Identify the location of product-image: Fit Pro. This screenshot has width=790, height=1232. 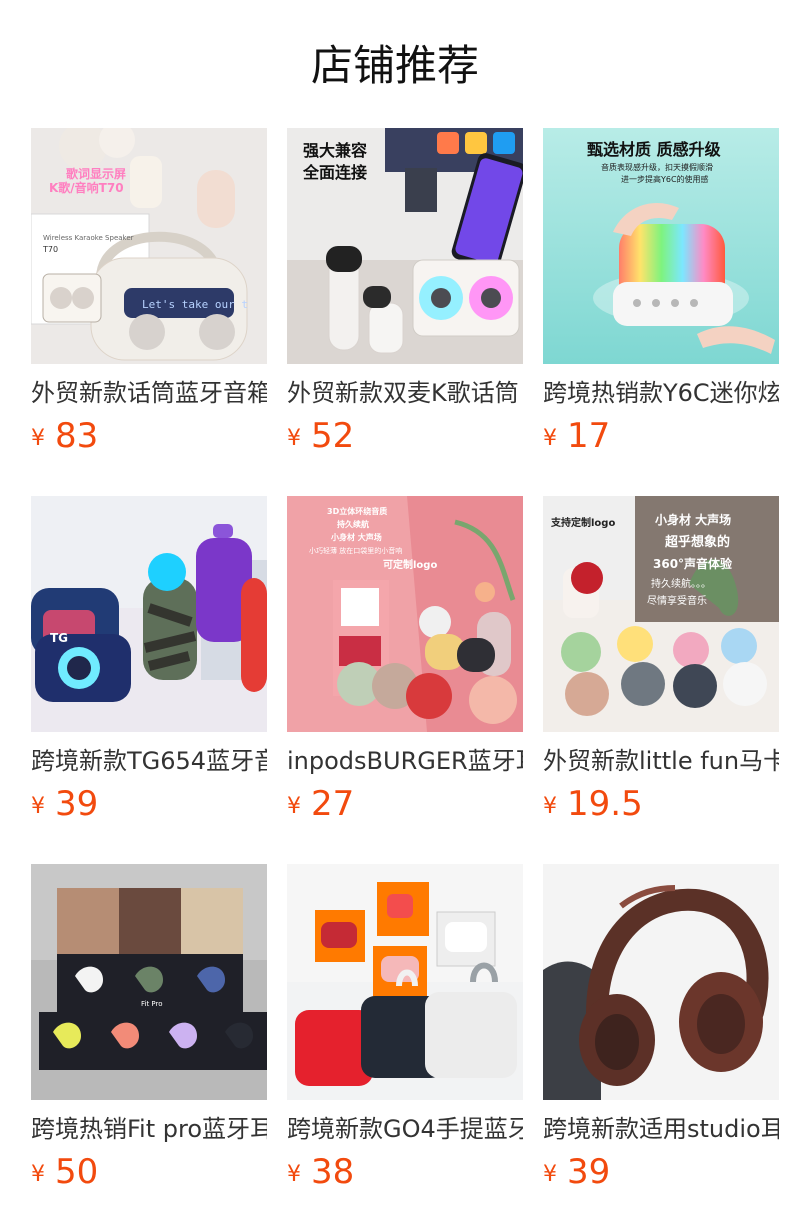
(149, 982).